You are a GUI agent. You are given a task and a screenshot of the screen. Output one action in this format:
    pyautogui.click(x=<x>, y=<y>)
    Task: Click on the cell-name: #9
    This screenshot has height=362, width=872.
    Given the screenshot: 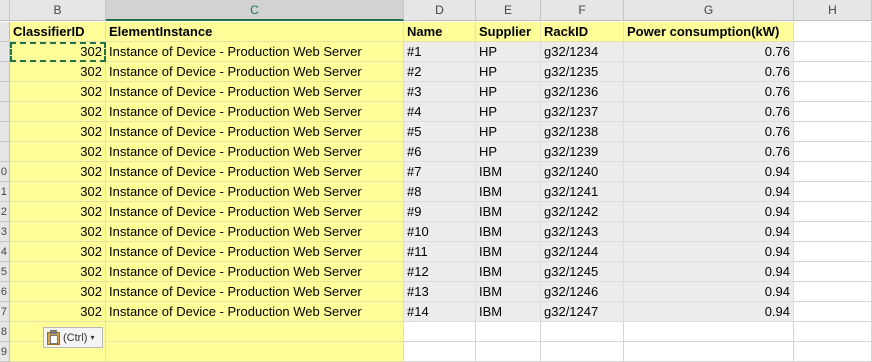 What is the action you would take?
    pyautogui.click(x=440, y=212)
    